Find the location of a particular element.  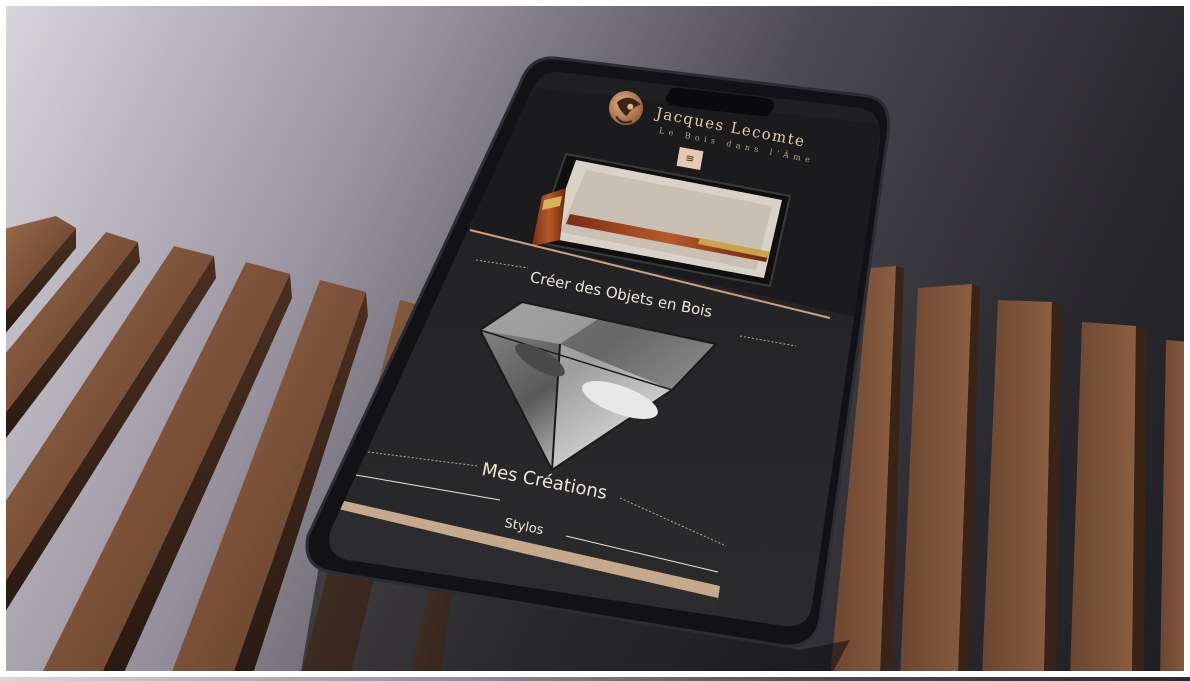

section-heading-create: Créer des Objets en Bois is located at coordinates (621, 295).